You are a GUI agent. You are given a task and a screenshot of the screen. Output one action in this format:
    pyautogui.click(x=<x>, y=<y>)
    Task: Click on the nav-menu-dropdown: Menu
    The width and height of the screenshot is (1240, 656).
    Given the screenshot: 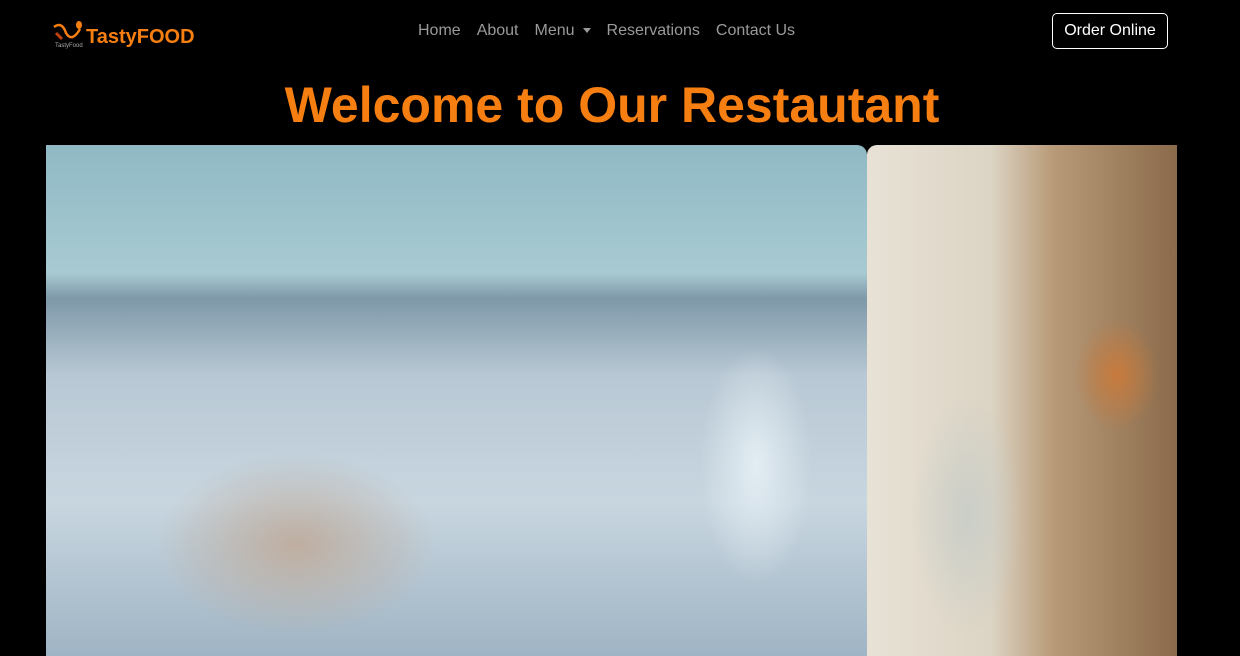 What is the action you would take?
    pyautogui.click(x=563, y=31)
    